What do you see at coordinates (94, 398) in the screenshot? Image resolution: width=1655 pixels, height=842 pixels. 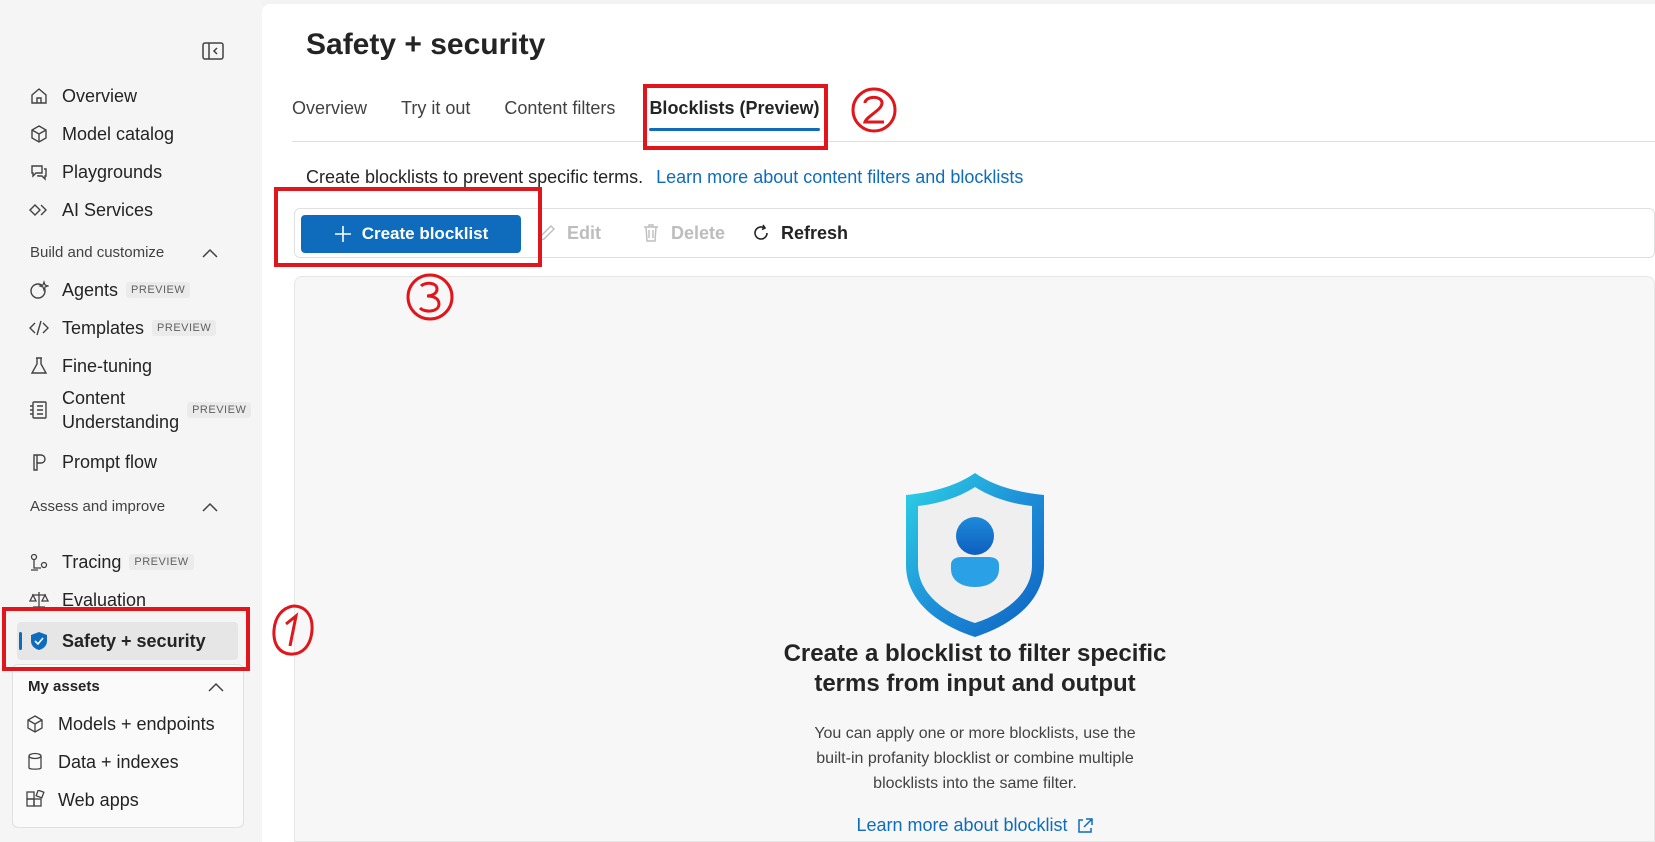 I see `label-line: Content` at bounding box center [94, 398].